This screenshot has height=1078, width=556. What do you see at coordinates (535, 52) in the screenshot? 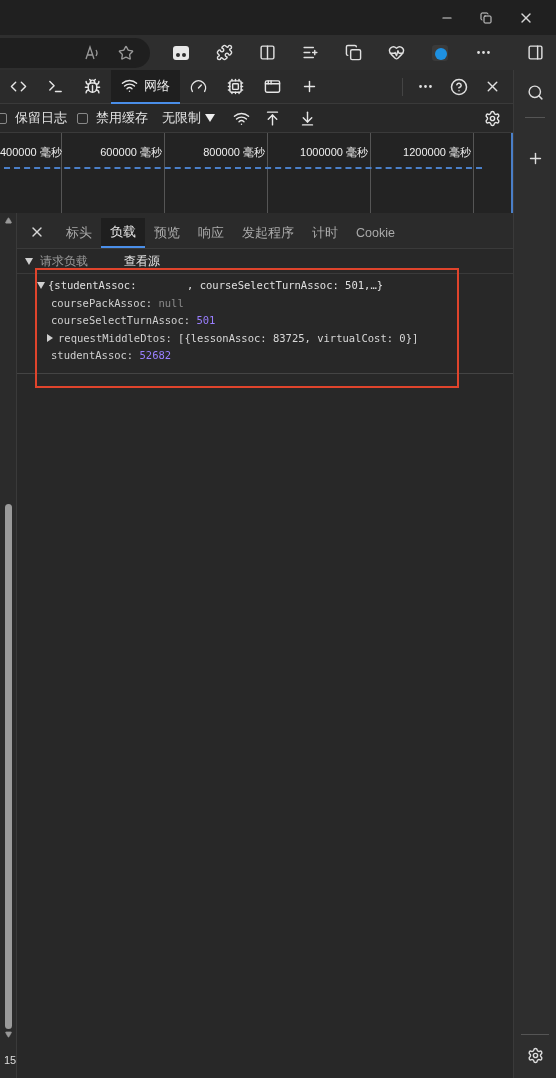
I see `sidebar-toggle-icon` at bounding box center [535, 52].